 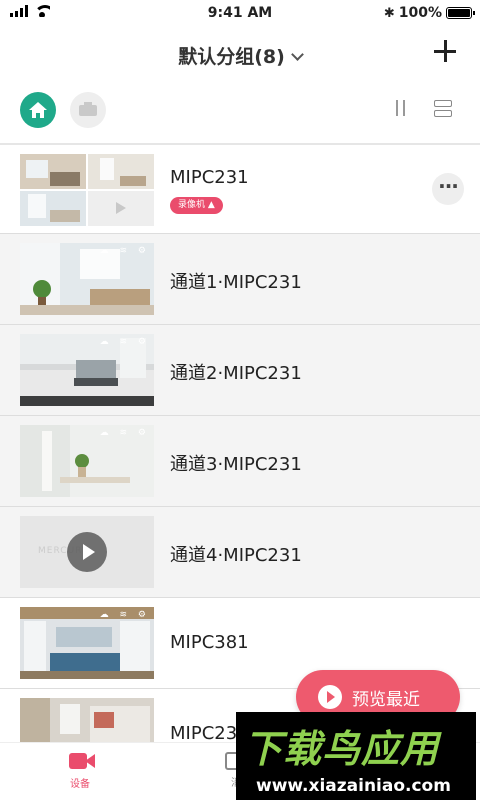 I want to click on bluetooth-icon: ✱, so click(x=389, y=13).